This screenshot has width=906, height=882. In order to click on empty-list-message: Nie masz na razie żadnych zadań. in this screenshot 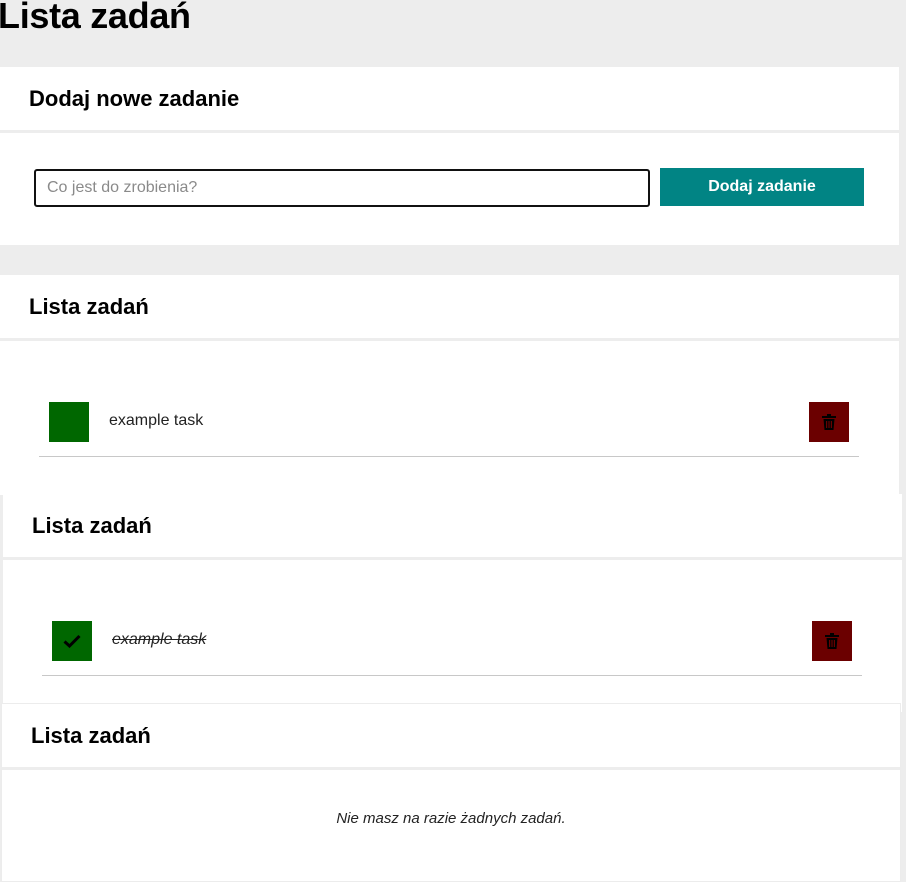, I will do `click(451, 818)`.